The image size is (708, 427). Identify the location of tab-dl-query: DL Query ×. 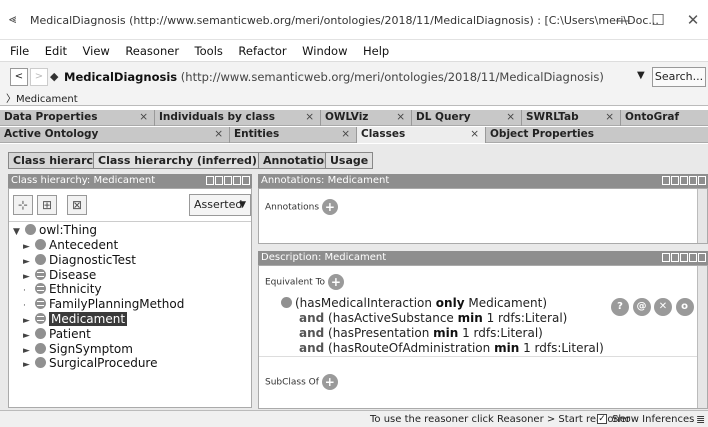
(467, 118).